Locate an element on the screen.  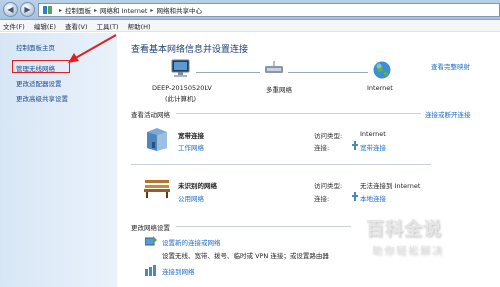
connection-link: 宽带连接 is located at coordinates (373, 147).